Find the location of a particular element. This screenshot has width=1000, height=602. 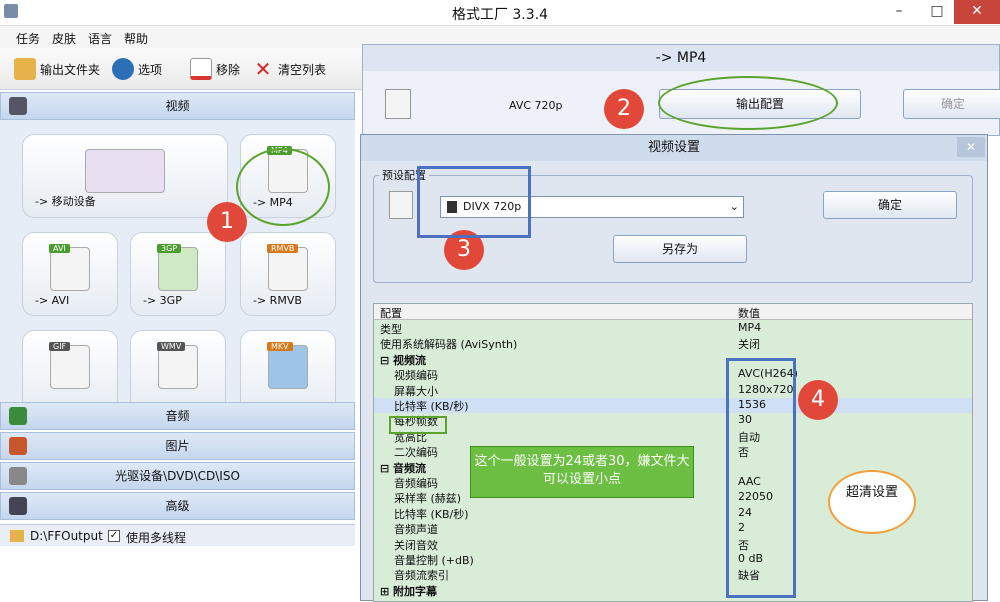

tile-mobile-label: -> 移动设备 is located at coordinates (65, 201).